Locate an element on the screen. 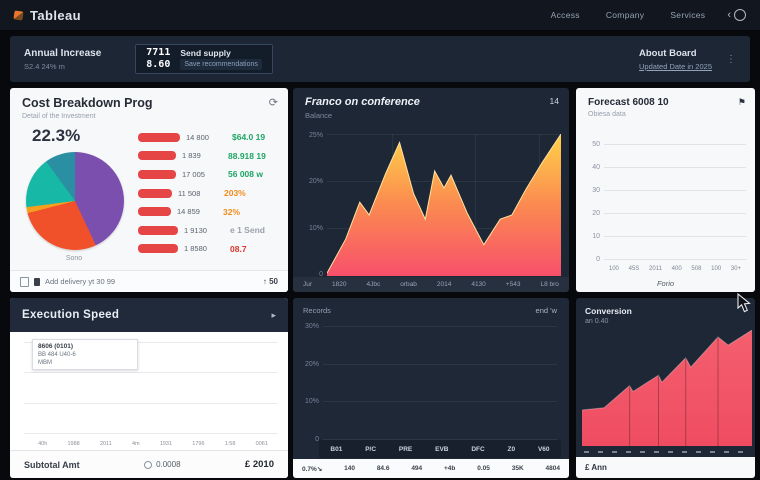 The width and height of the screenshot is (760, 480). about-board-link: Updated Date in 2025 is located at coordinates (675, 66).